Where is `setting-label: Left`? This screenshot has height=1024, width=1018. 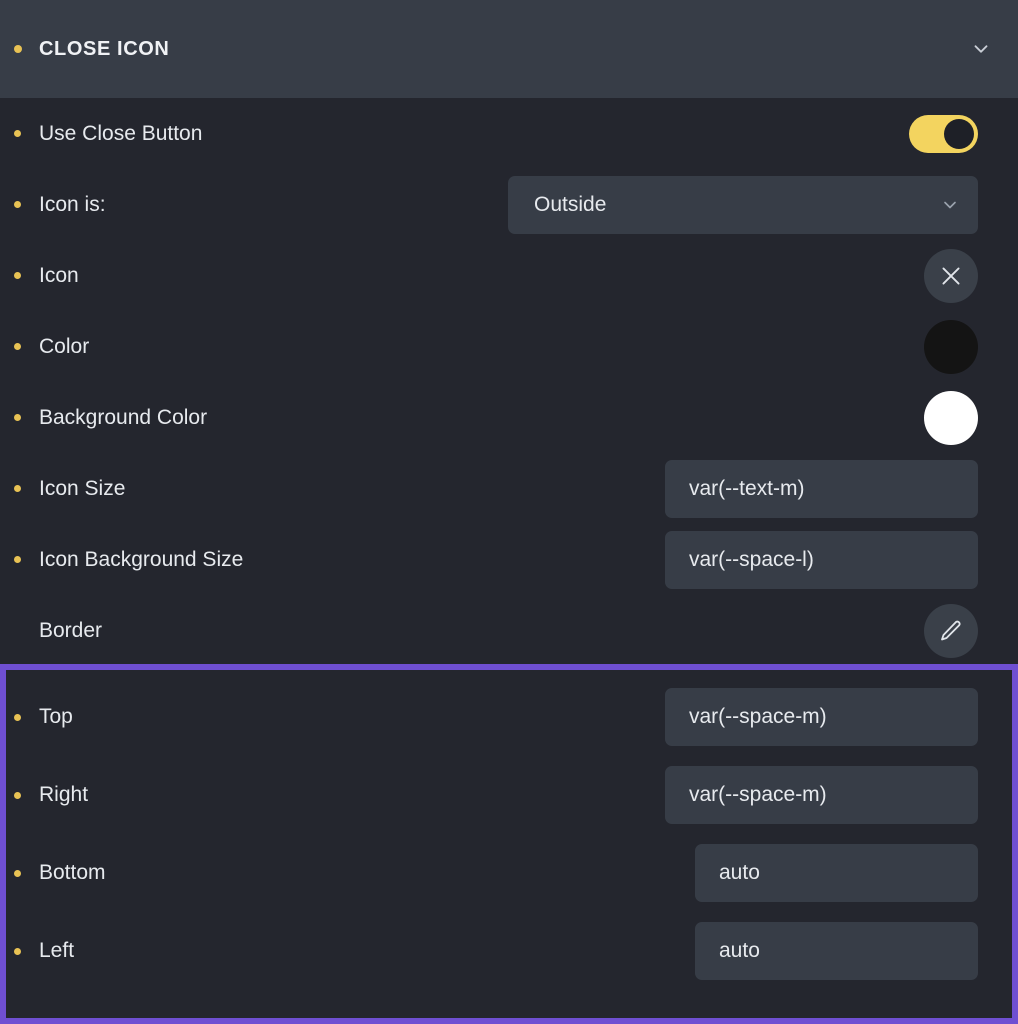
setting-label: Left is located at coordinates (57, 950).